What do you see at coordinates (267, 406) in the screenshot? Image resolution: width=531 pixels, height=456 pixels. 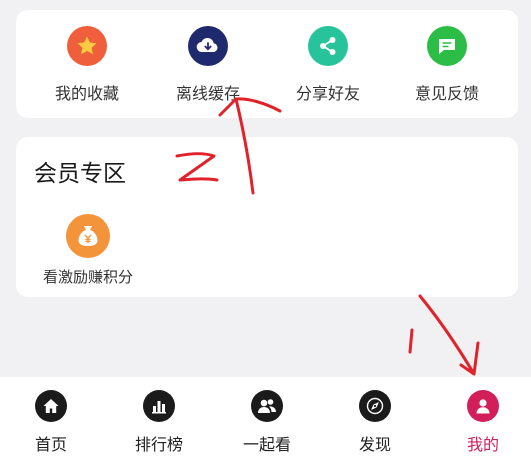 I see `watch-together-icon` at bounding box center [267, 406].